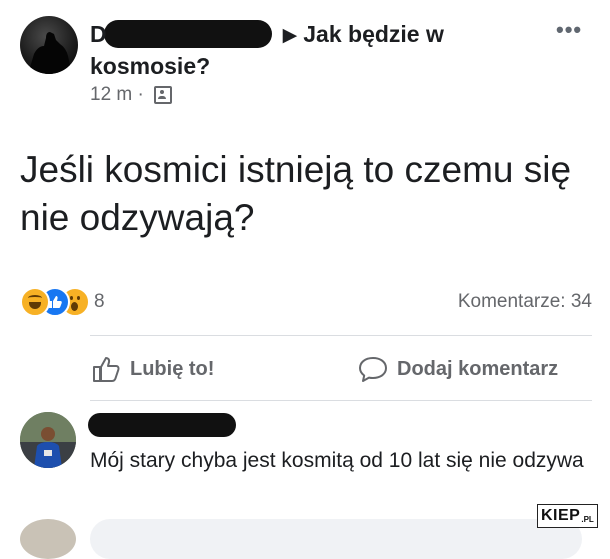  I want to click on comment-input, so click(336, 539).